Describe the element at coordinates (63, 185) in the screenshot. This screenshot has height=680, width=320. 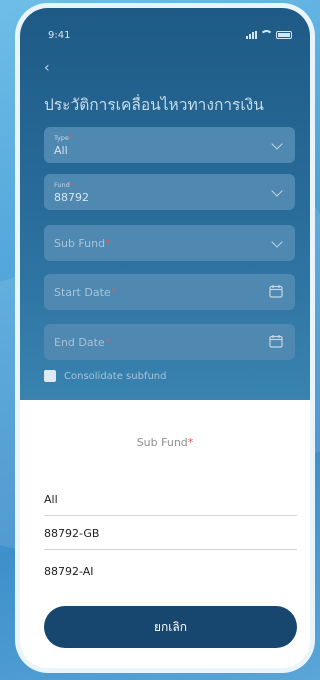
I see `fund-label: Fund*` at that location.